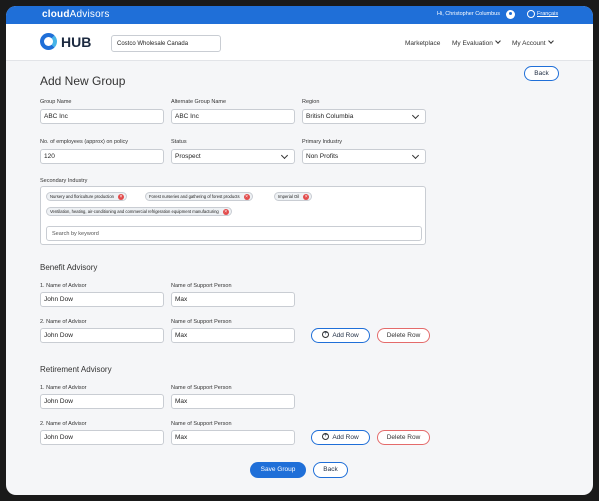 The image size is (599, 501). I want to click on brand-part-1: cloud, so click(56, 14).